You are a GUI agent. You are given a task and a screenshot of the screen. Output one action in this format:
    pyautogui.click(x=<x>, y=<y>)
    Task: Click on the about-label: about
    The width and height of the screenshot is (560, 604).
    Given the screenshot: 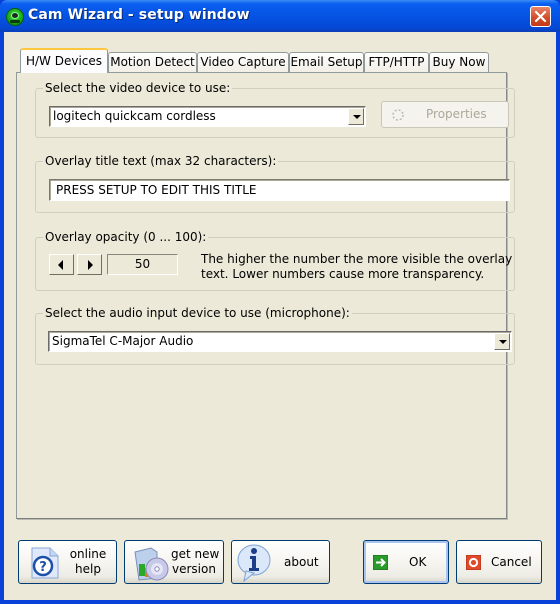 What is the action you would take?
    pyautogui.click(x=301, y=562)
    